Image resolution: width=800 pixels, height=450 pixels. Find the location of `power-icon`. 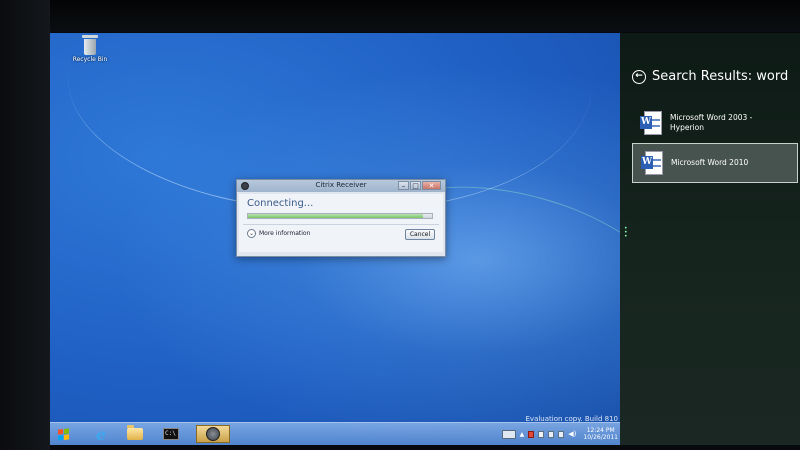

power-icon is located at coordinates (561, 434).